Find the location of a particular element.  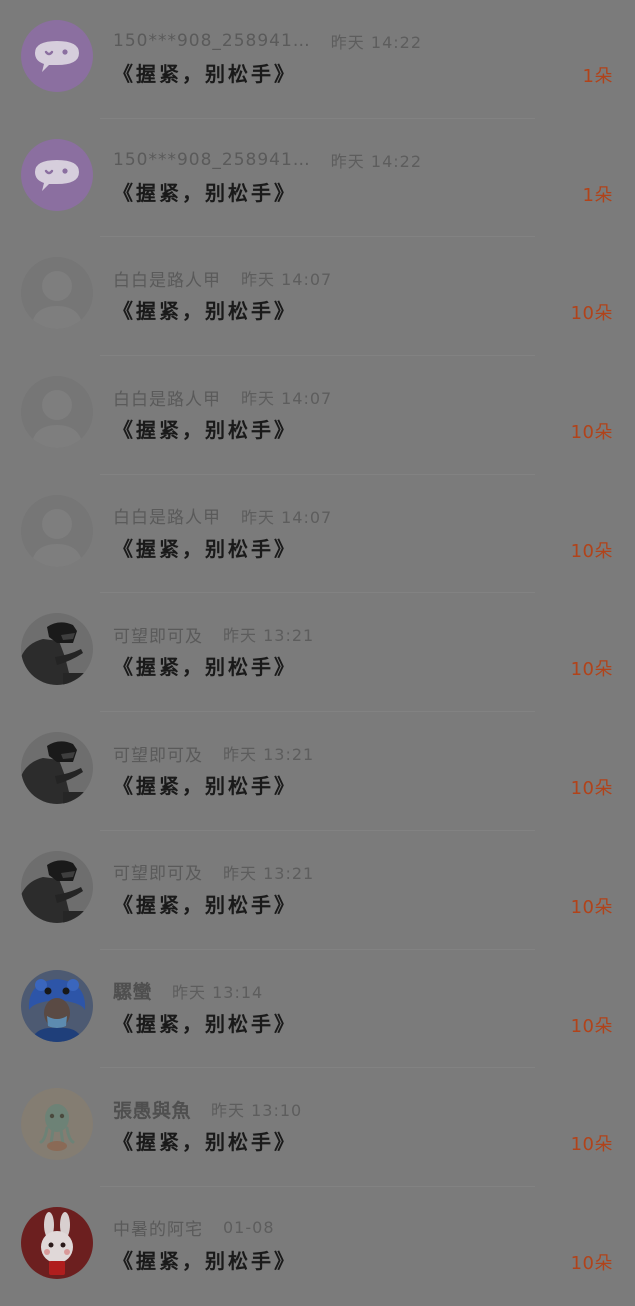

record-meta: 張愚與魚 昨天 13:10 is located at coordinates (208, 1109).